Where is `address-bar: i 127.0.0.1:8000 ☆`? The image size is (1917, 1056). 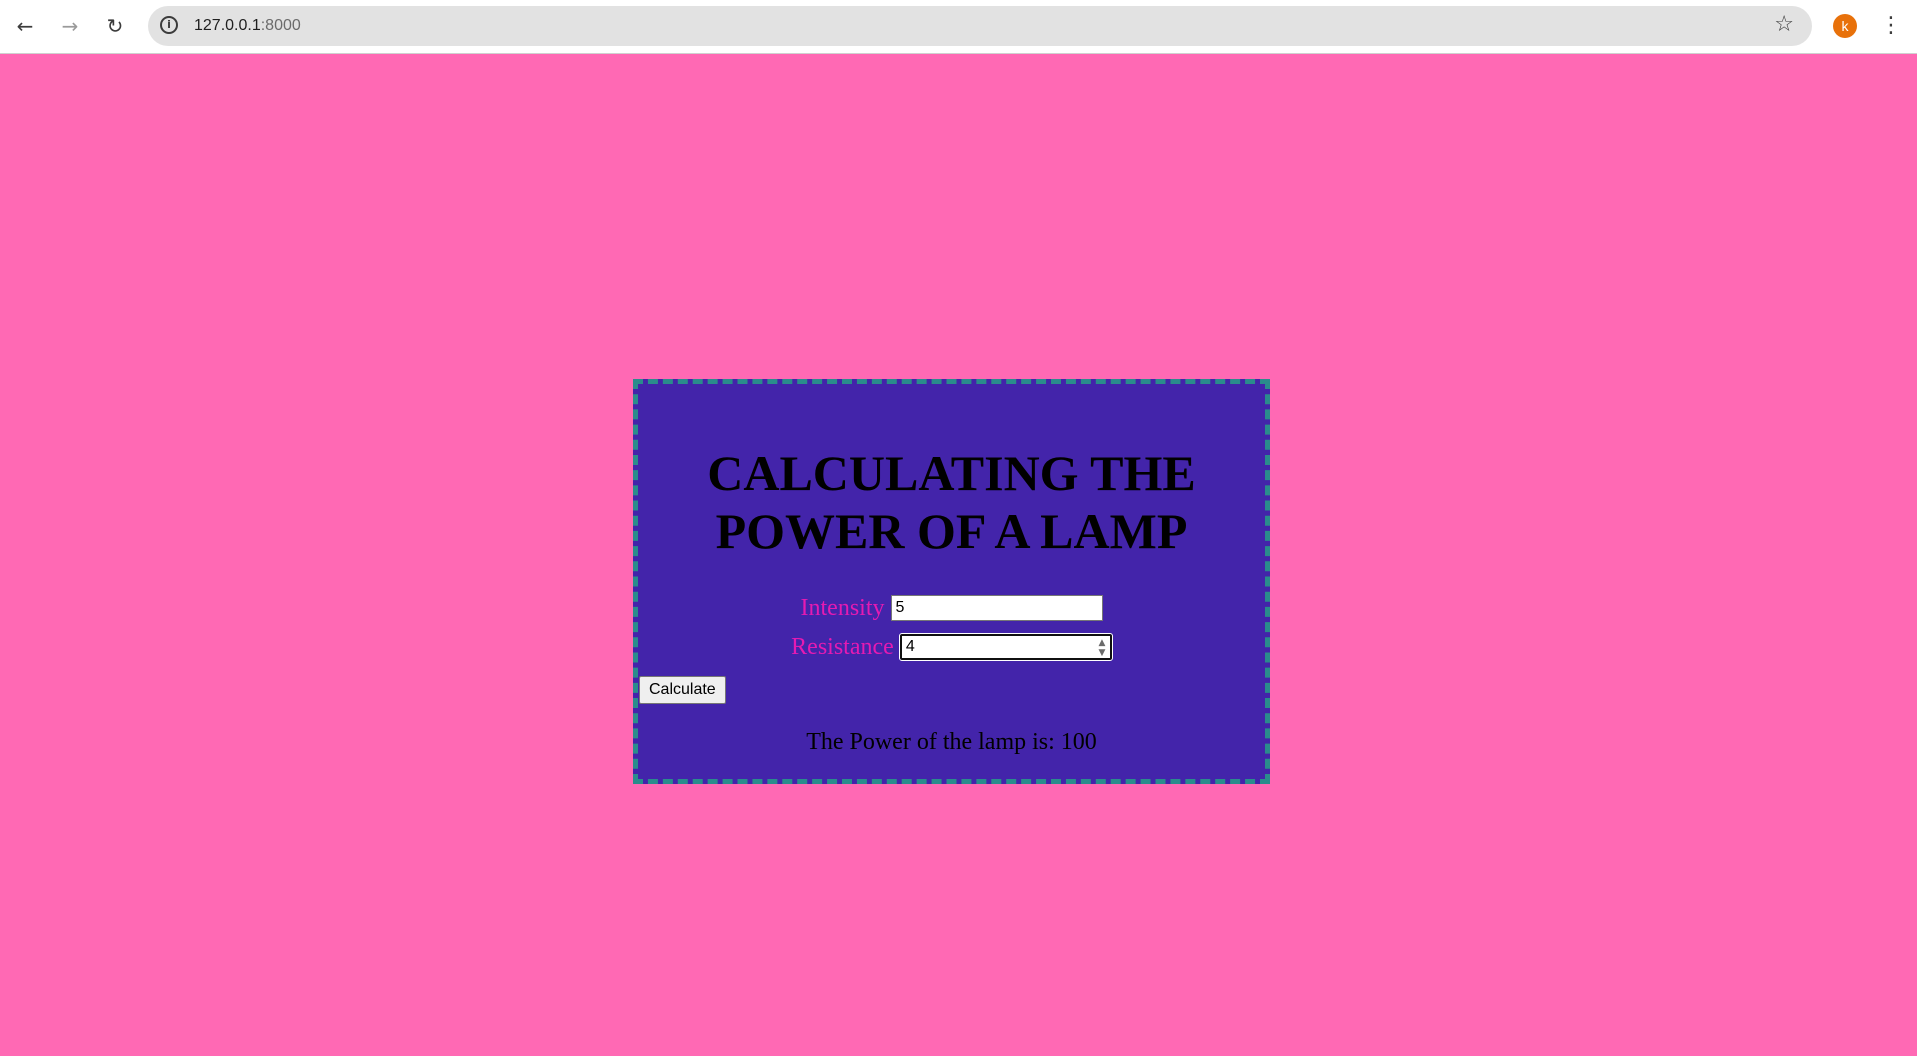
address-bar: i 127.0.0.1:8000 ☆ is located at coordinates (980, 26).